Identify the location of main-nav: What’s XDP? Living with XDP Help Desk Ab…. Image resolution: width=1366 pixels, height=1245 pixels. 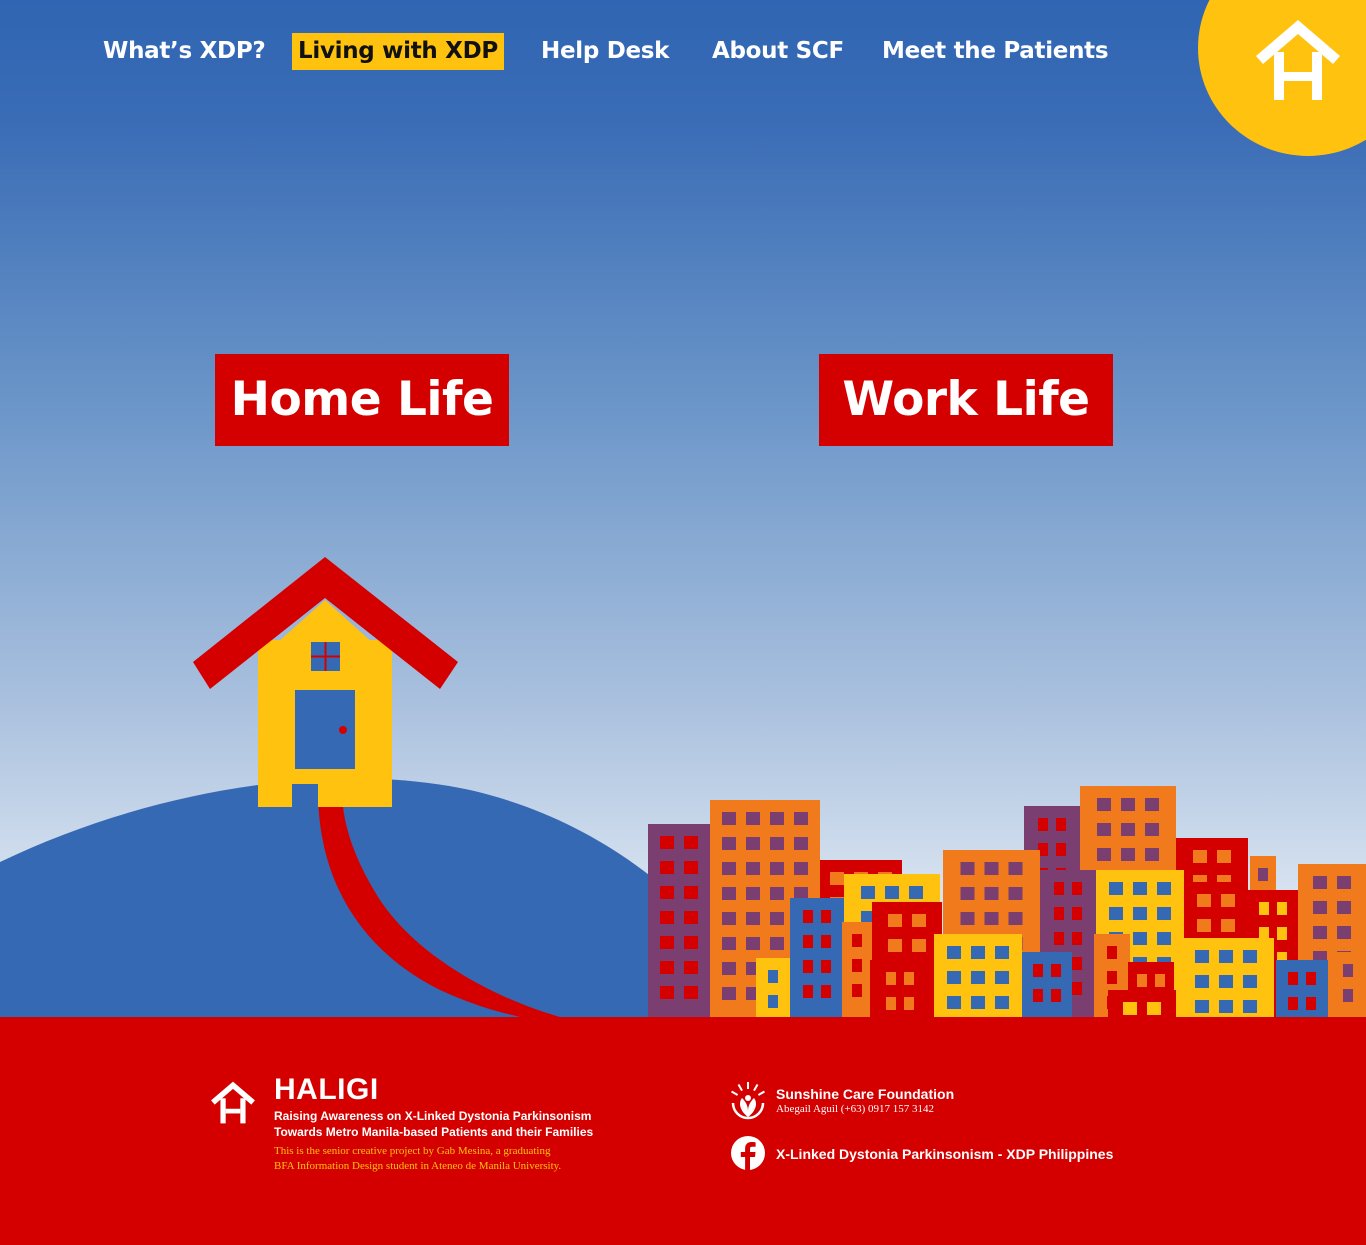
(600, 52).